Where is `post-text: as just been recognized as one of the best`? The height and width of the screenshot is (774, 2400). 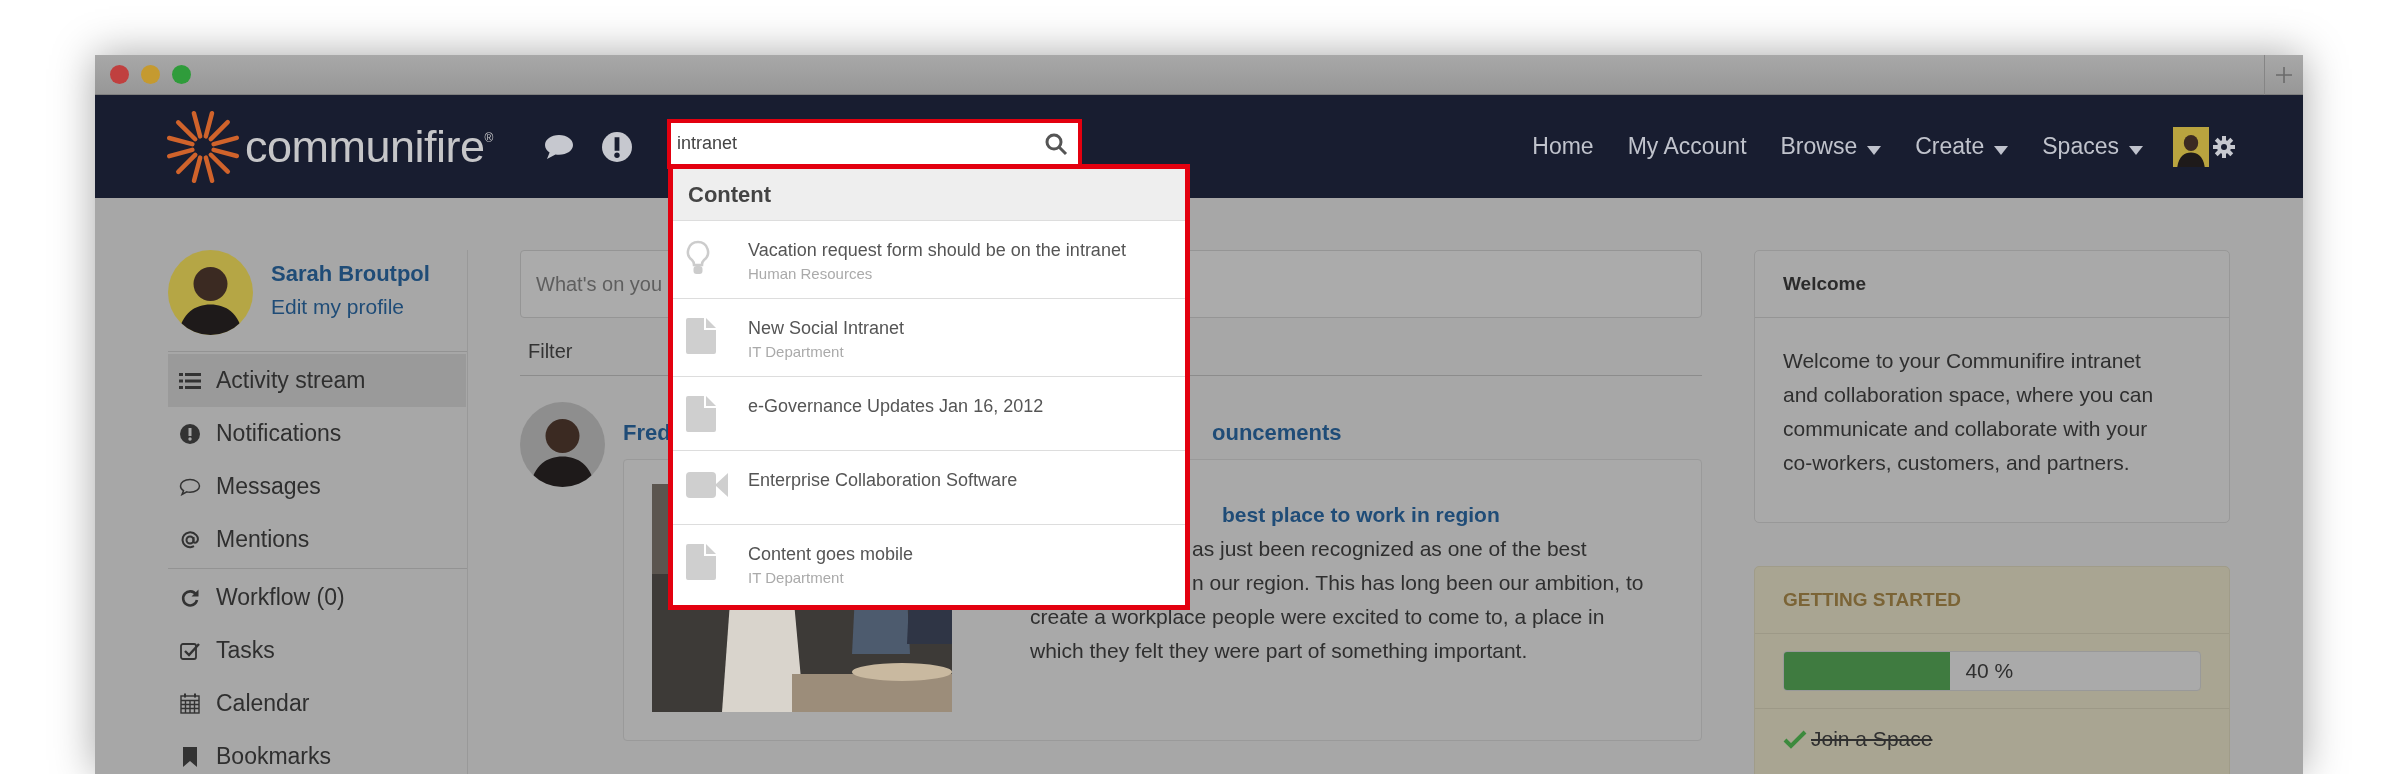
post-text: as just been recognized as one of the best is located at coordinates (1389, 549).